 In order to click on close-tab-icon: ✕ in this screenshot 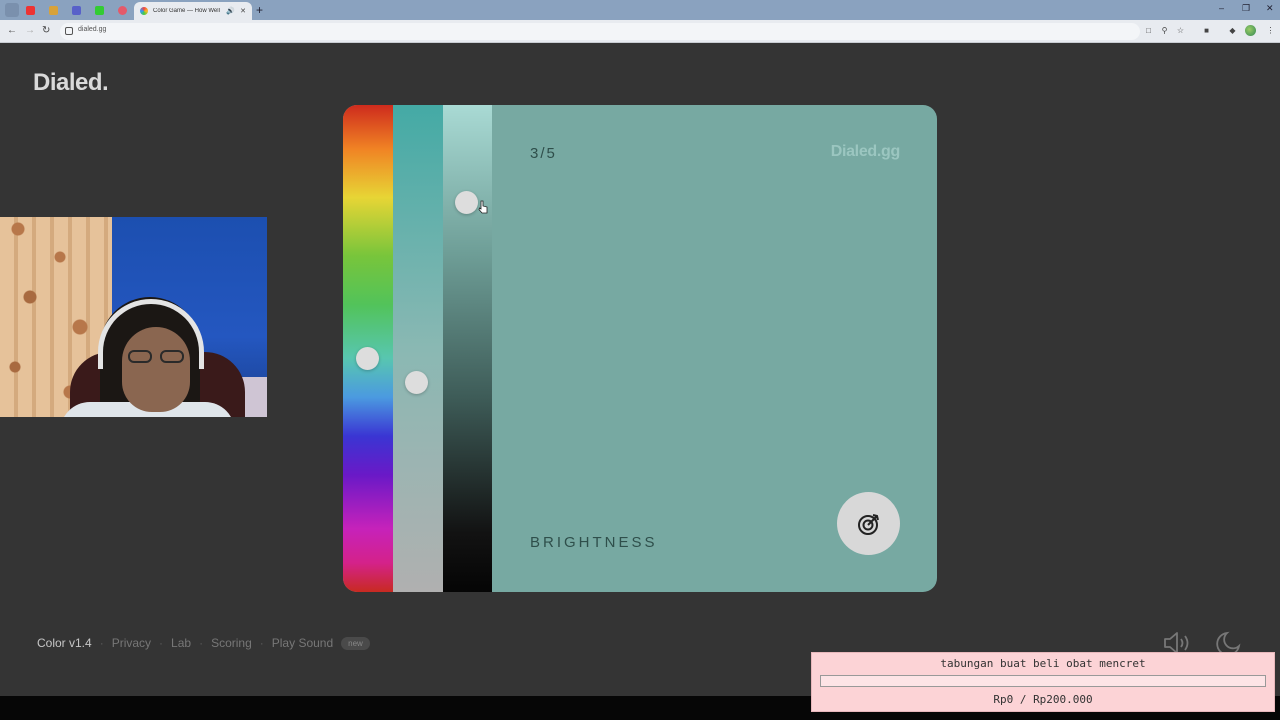, I will do `click(243, 11)`.